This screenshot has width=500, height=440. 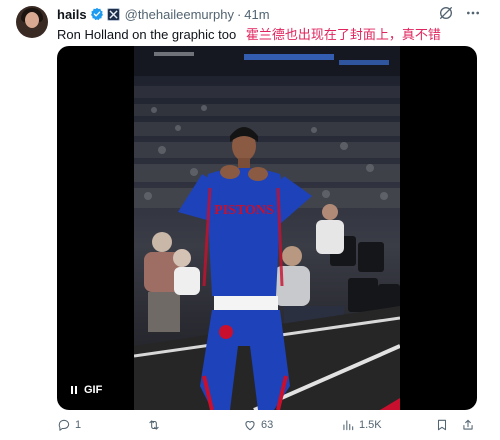 I want to click on avatar, so click(x=32, y=22).